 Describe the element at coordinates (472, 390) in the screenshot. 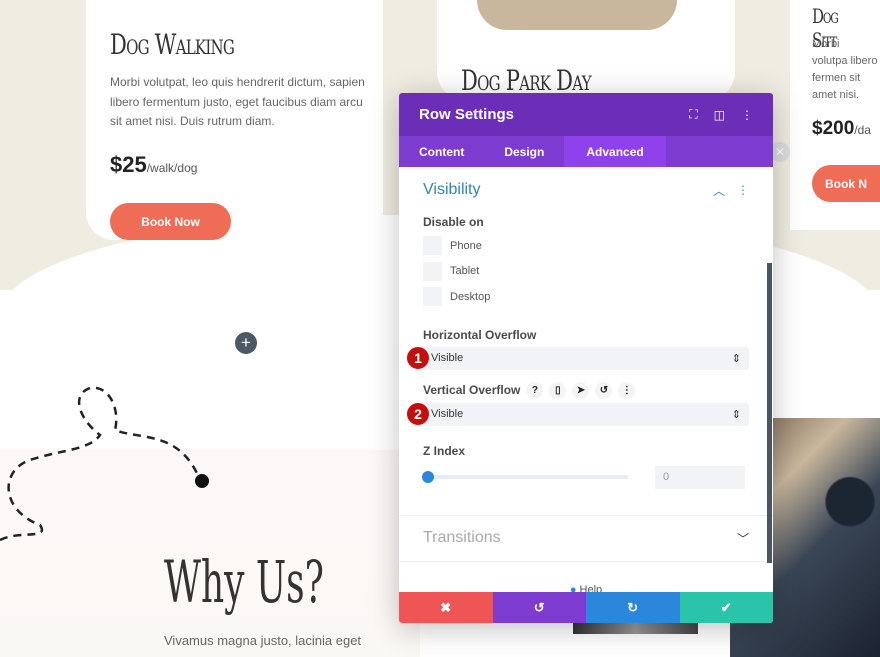

I see `vertical-overflow-label: Vertical Overflow` at that location.